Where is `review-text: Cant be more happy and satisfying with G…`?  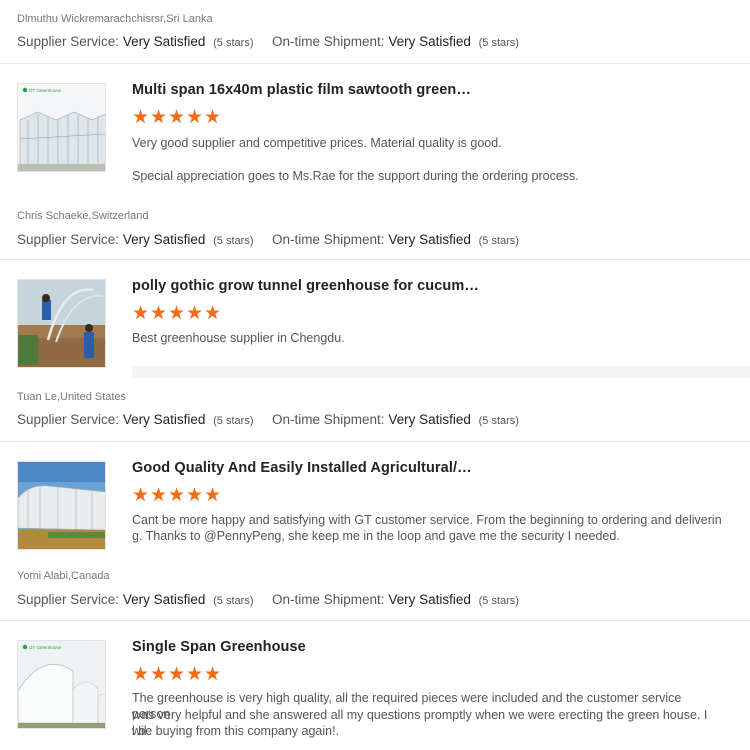
review-text: Cant be more happy and satisfying with G… is located at coordinates (427, 520).